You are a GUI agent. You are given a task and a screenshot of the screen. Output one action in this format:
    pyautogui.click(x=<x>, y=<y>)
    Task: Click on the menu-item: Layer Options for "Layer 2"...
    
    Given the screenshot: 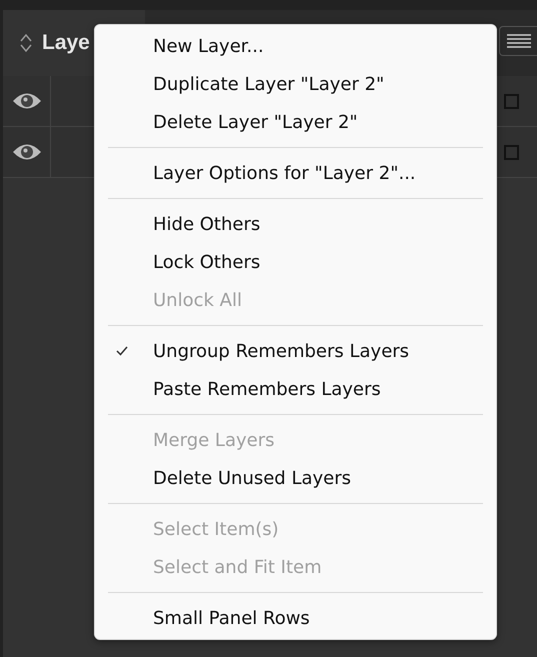 What is the action you would take?
    pyautogui.click(x=295, y=173)
    